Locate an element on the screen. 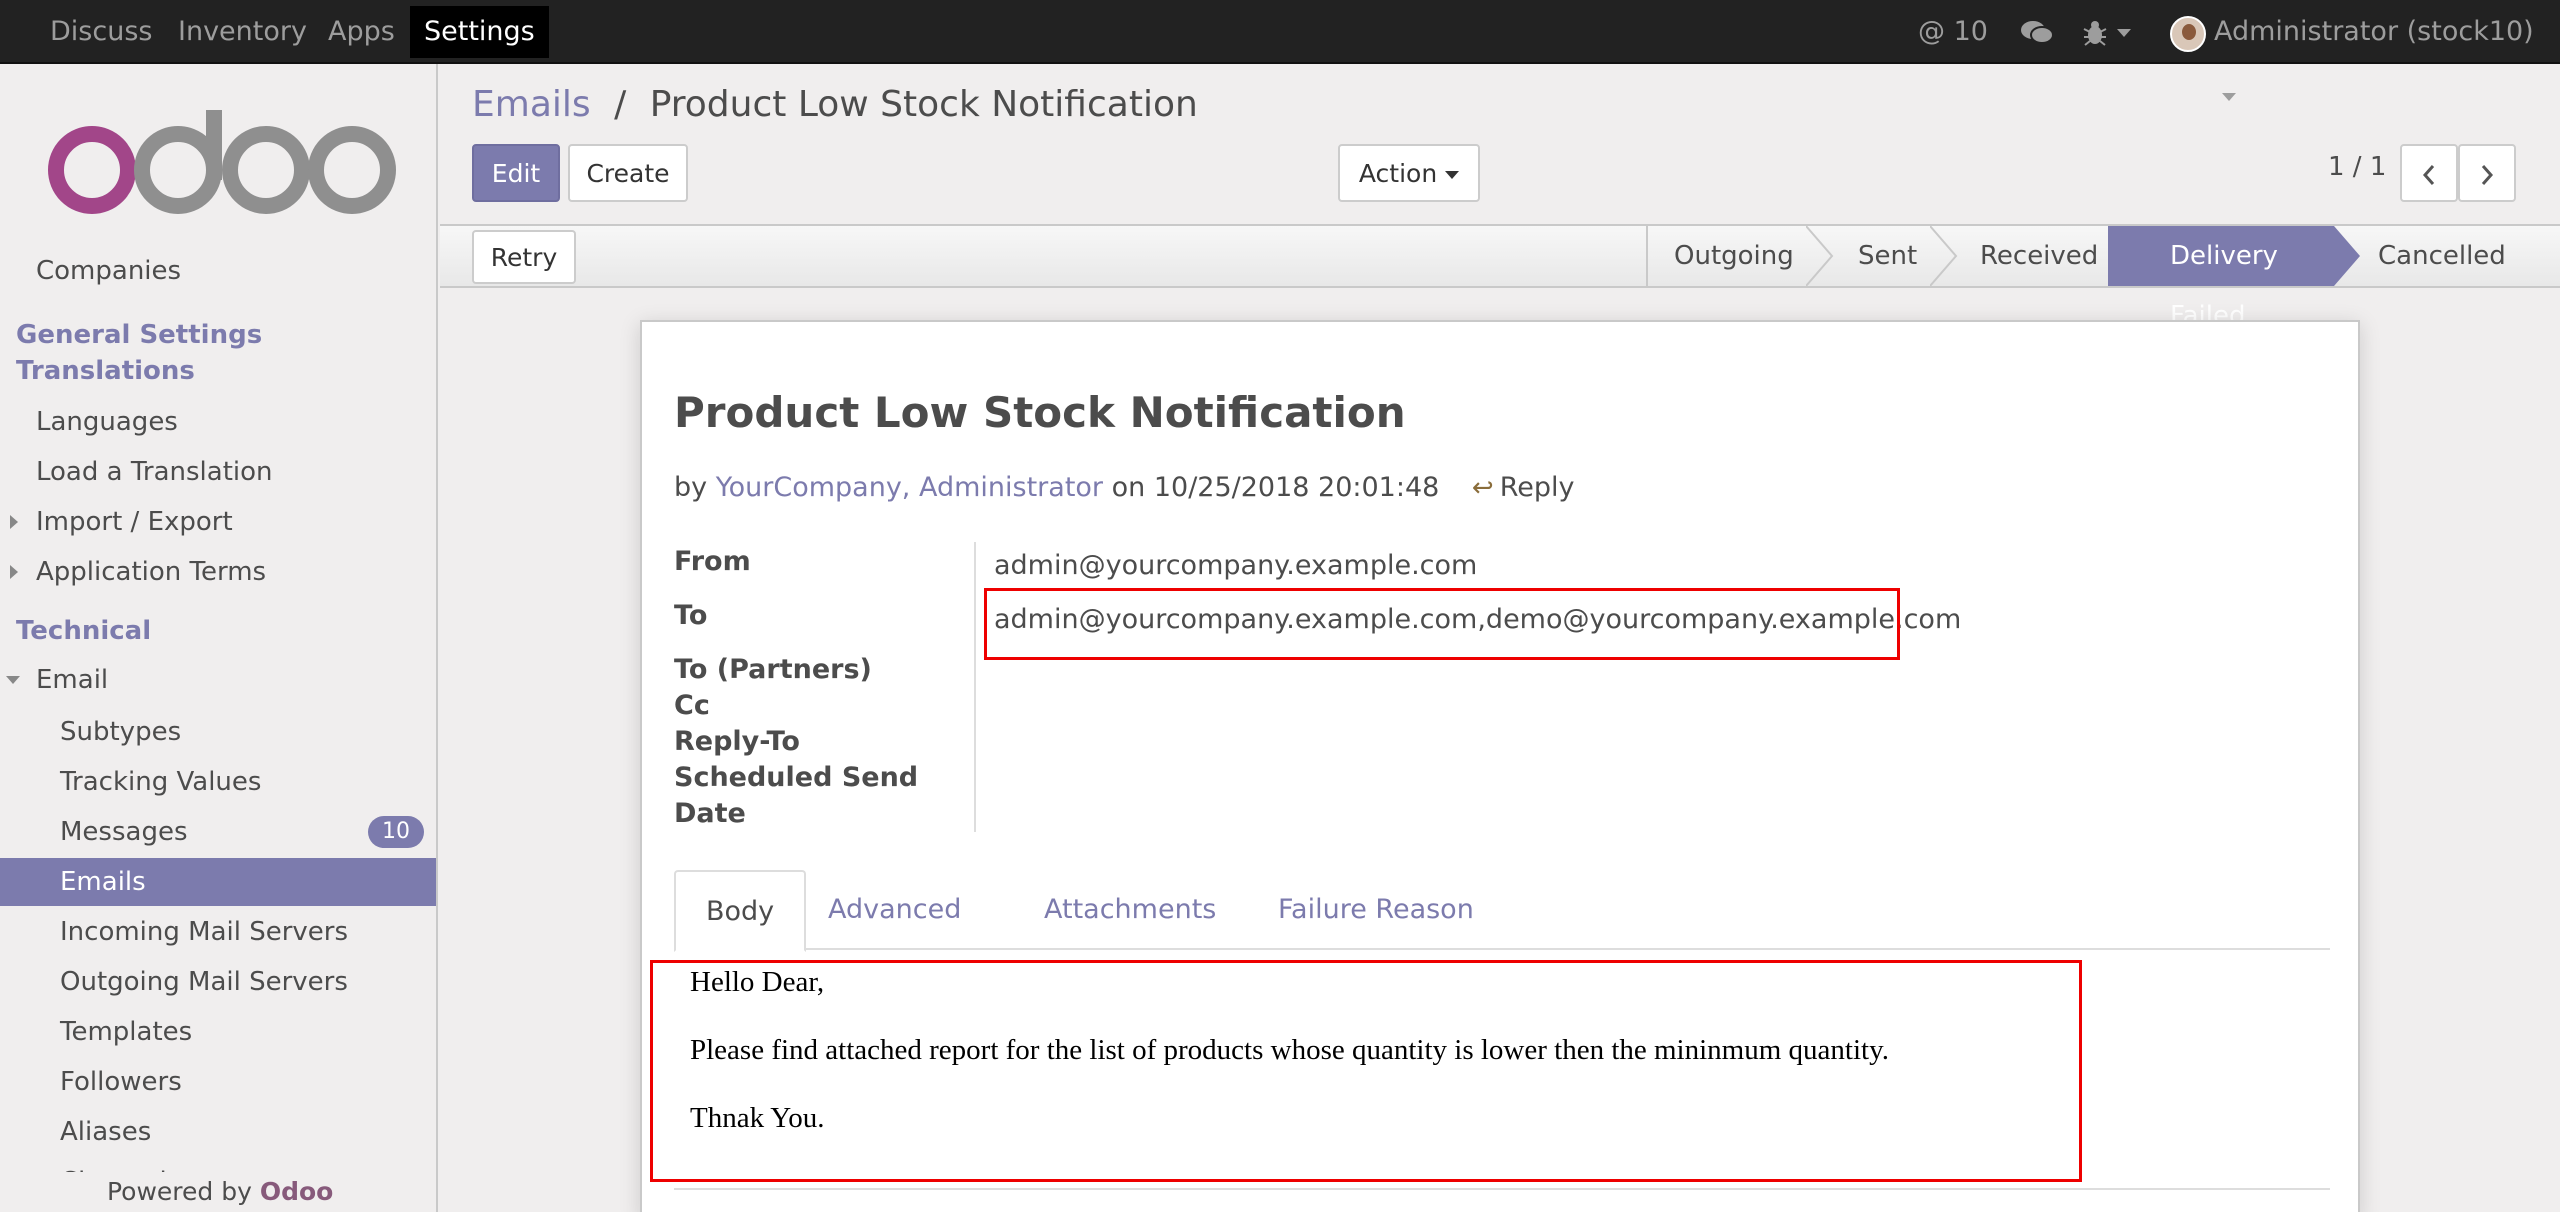  tab-advanced: Advanced is located at coordinates (894, 910).